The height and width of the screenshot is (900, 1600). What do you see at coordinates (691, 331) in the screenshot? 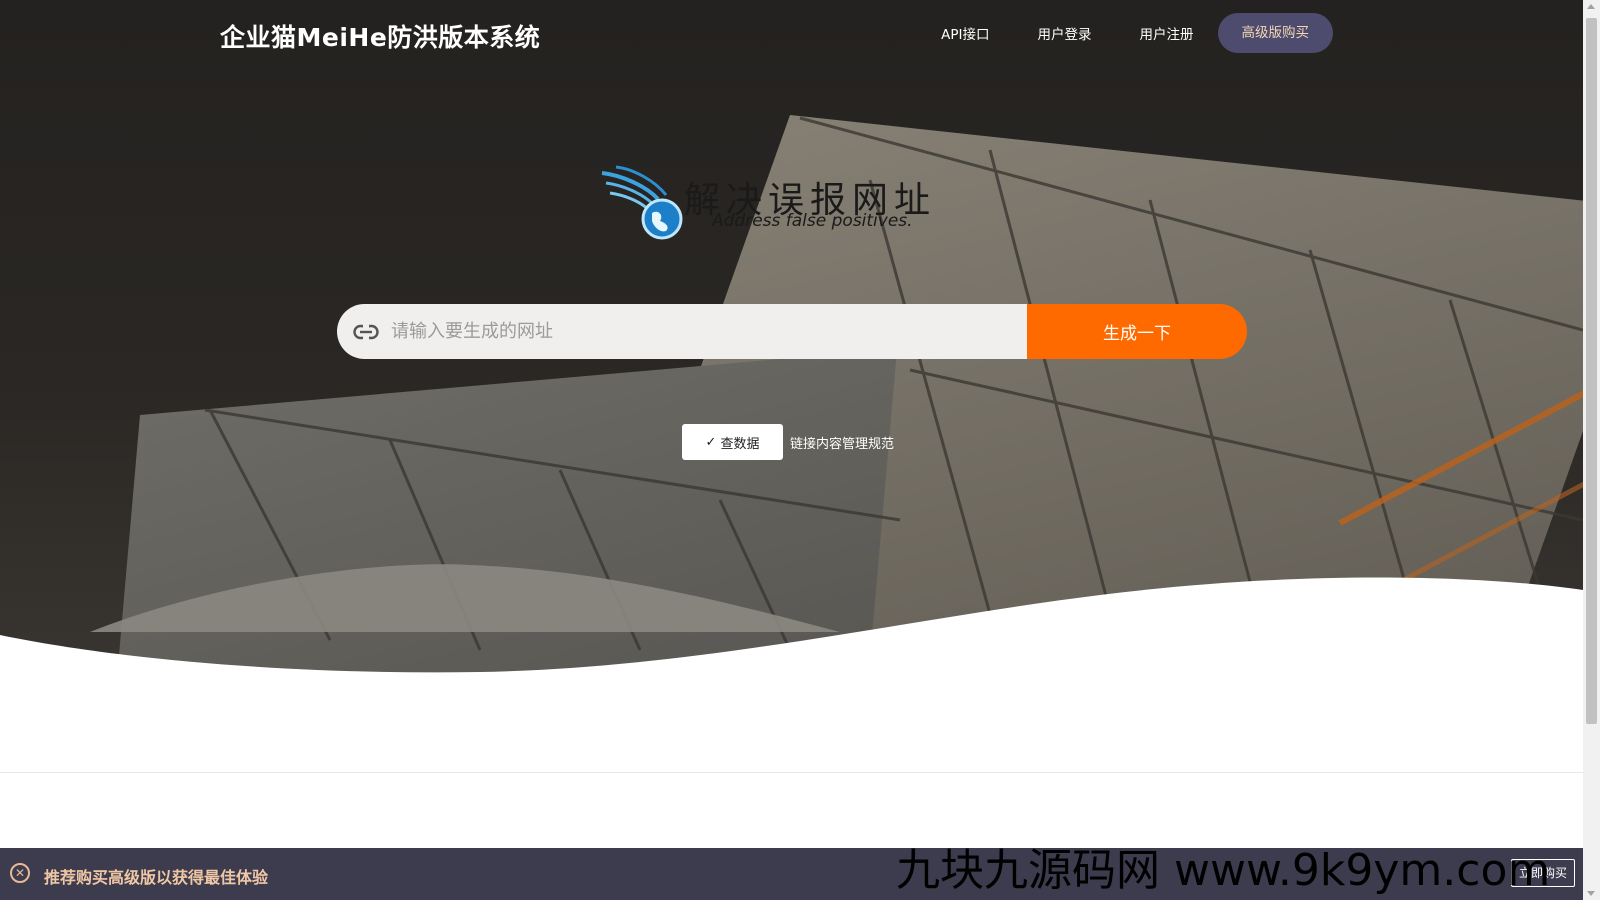
I see `url-input` at bounding box center [691, 331].